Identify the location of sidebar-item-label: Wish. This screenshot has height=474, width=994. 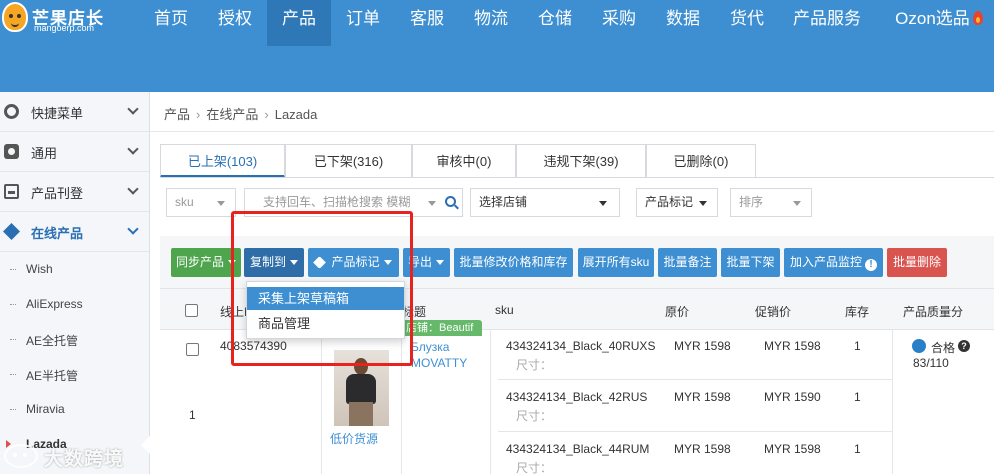
(39, 269).